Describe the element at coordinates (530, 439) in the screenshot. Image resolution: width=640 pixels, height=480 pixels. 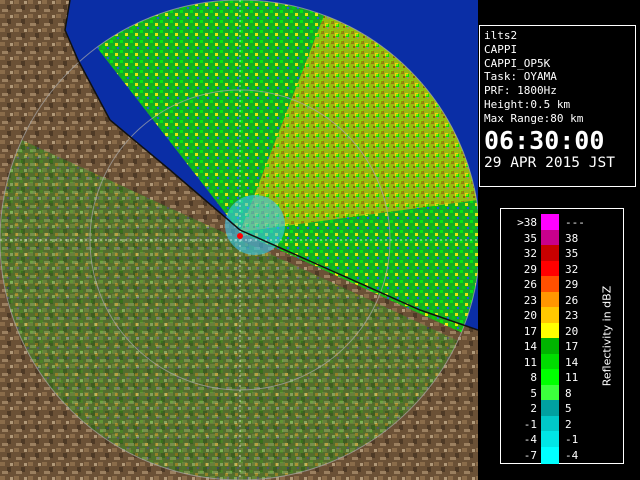
I see `legend-low-value: -4` at that location.